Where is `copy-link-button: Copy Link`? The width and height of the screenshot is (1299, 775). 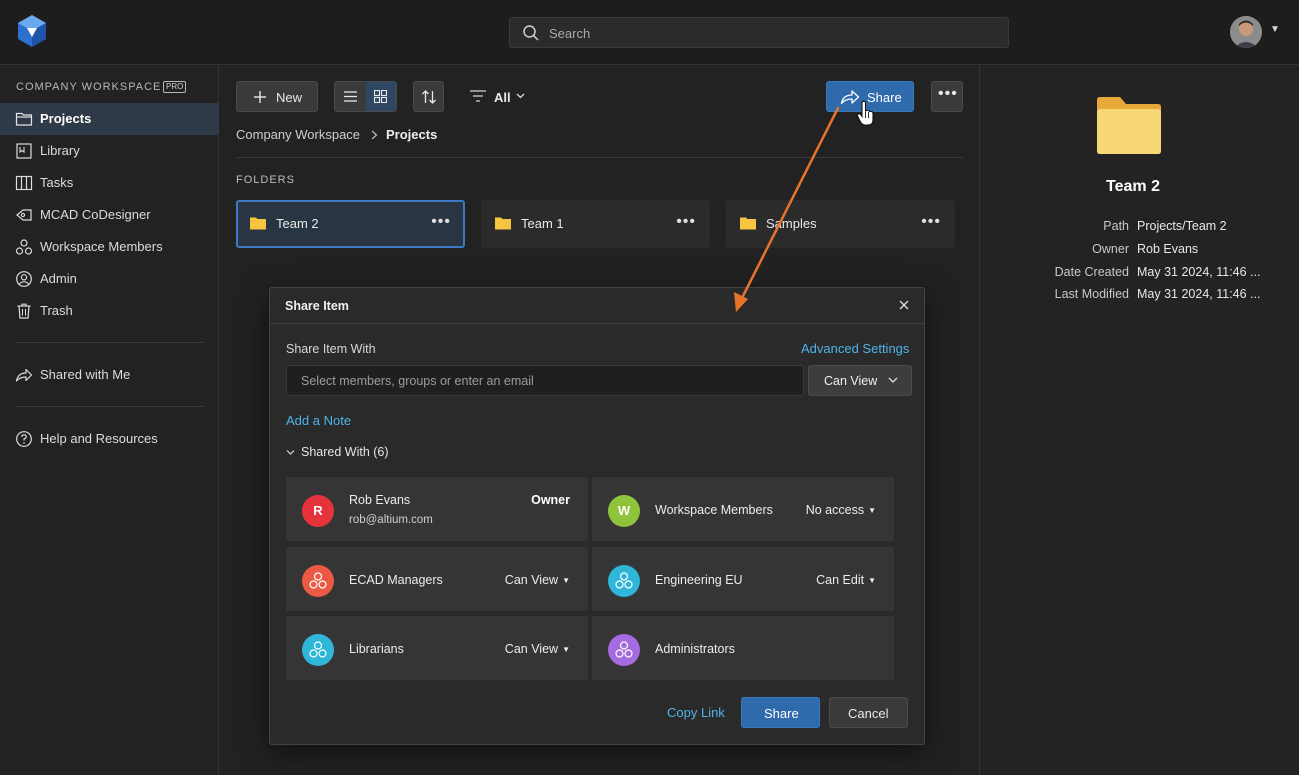 copy-link-button: Copy Link is located at coordinates (696, 712).